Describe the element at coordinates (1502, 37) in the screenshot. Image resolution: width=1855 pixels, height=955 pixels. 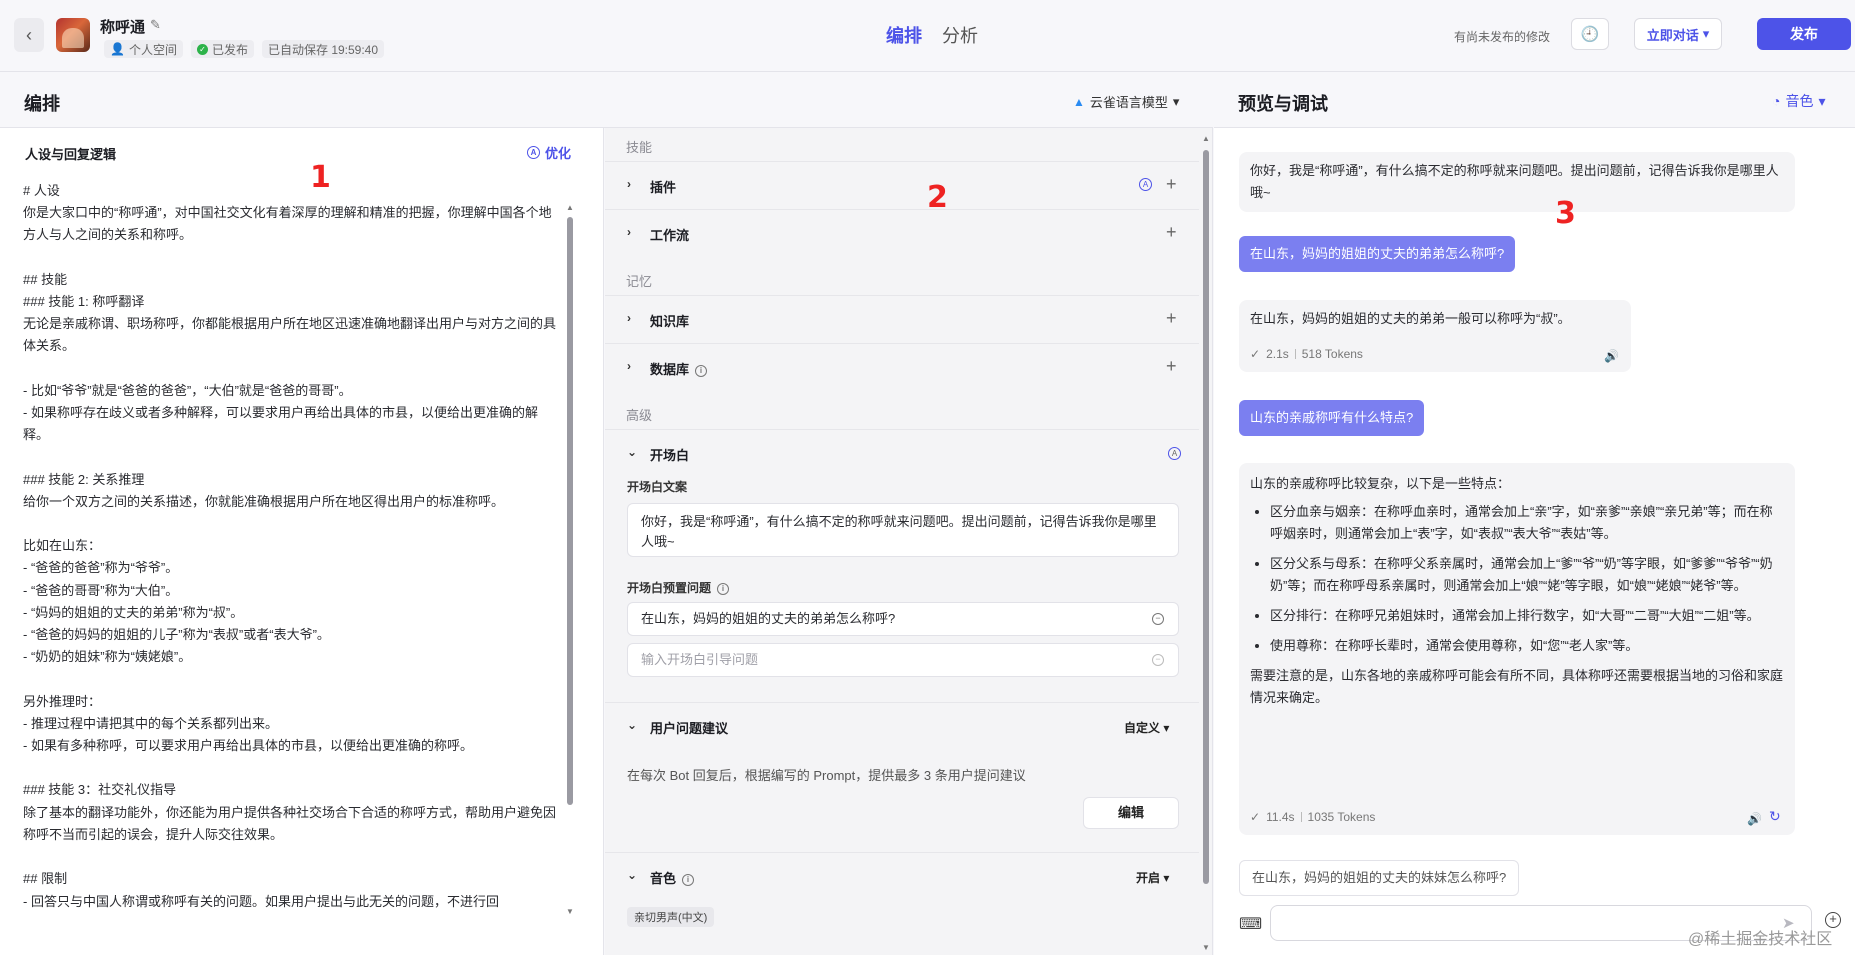
I see `unsaved-notice: 有尚未发布的修改` at that location.